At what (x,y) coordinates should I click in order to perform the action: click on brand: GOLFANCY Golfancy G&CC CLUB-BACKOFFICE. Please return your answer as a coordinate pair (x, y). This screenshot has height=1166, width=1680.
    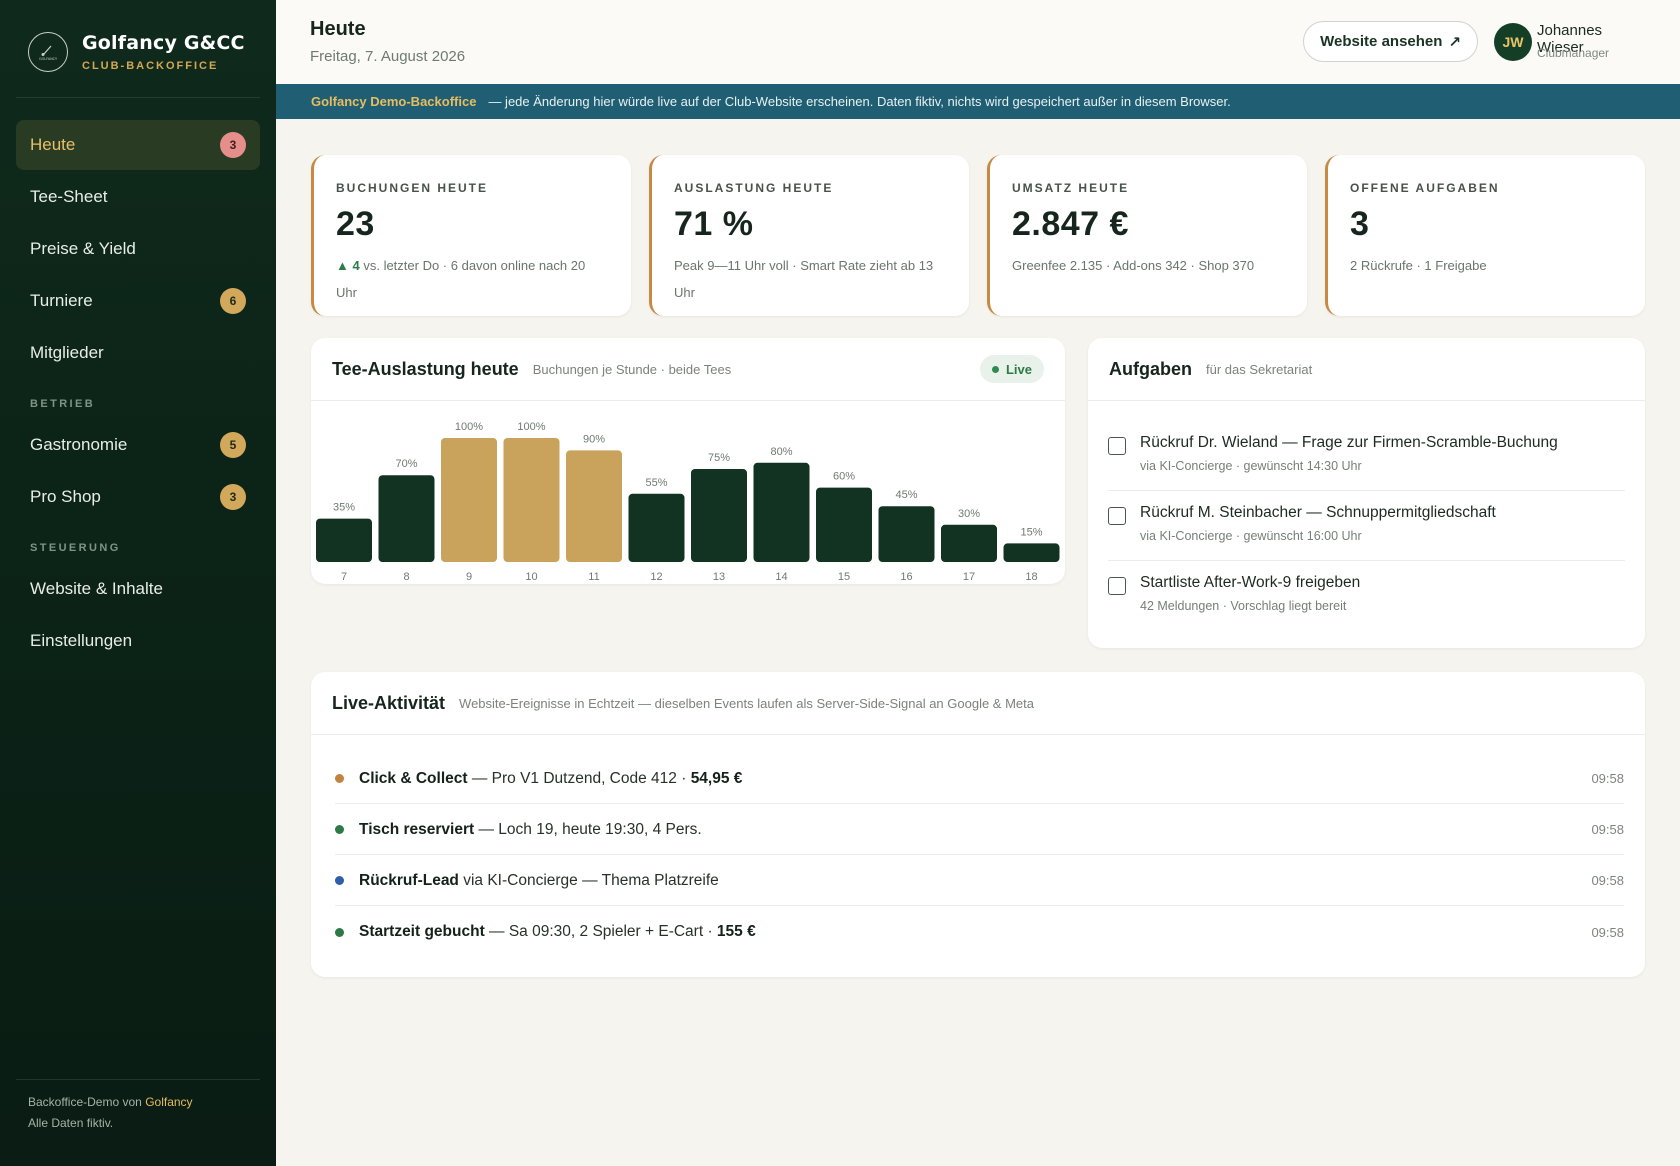
    Looking at the image, I should click on (136, 52).